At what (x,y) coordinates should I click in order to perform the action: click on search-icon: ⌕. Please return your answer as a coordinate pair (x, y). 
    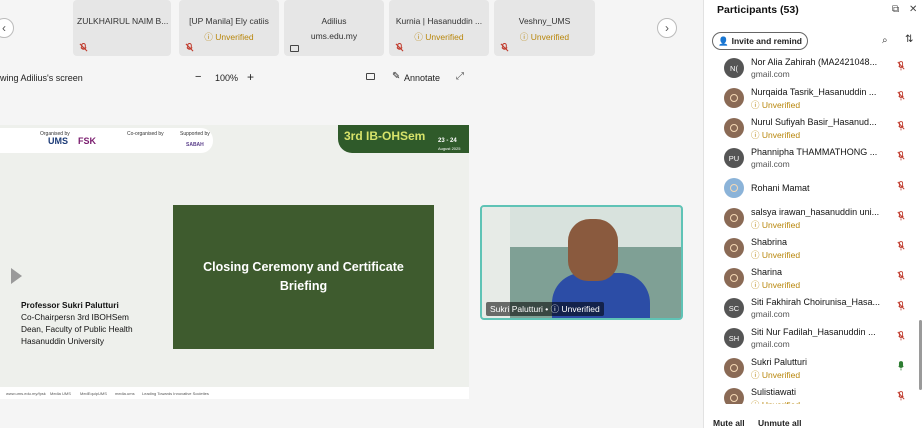
    Looking at the image, I should click on (885, 40).